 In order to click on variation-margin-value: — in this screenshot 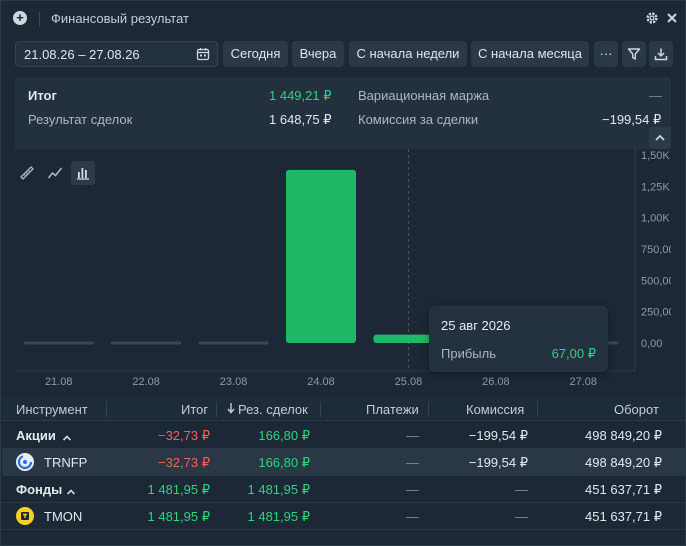, I will do `click(655, 95)`.